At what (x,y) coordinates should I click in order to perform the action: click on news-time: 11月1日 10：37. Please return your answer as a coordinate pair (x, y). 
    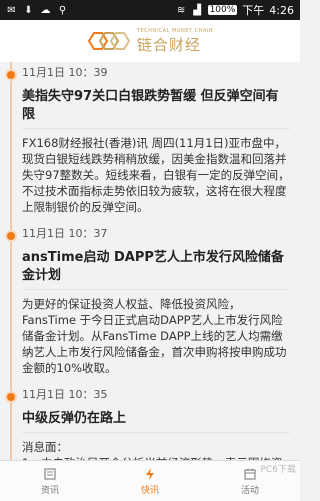
    Looking at the image, I should click on (65, 233).